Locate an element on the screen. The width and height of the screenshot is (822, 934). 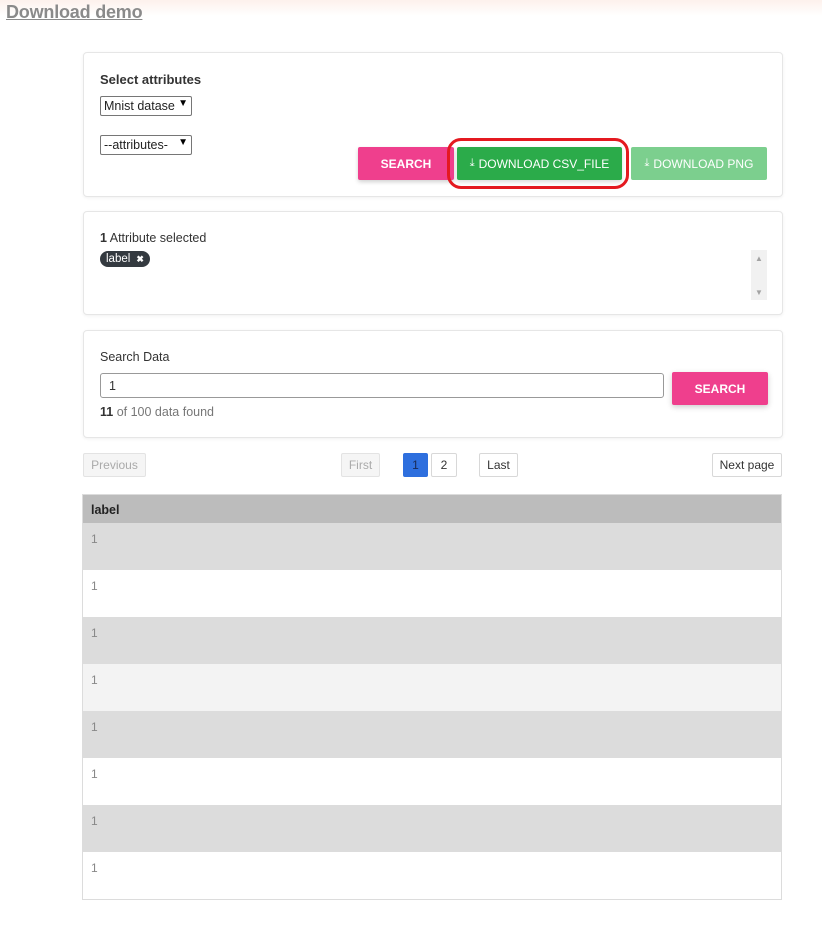
search-data-button: SEARCH is located at coordinates (720, 388).